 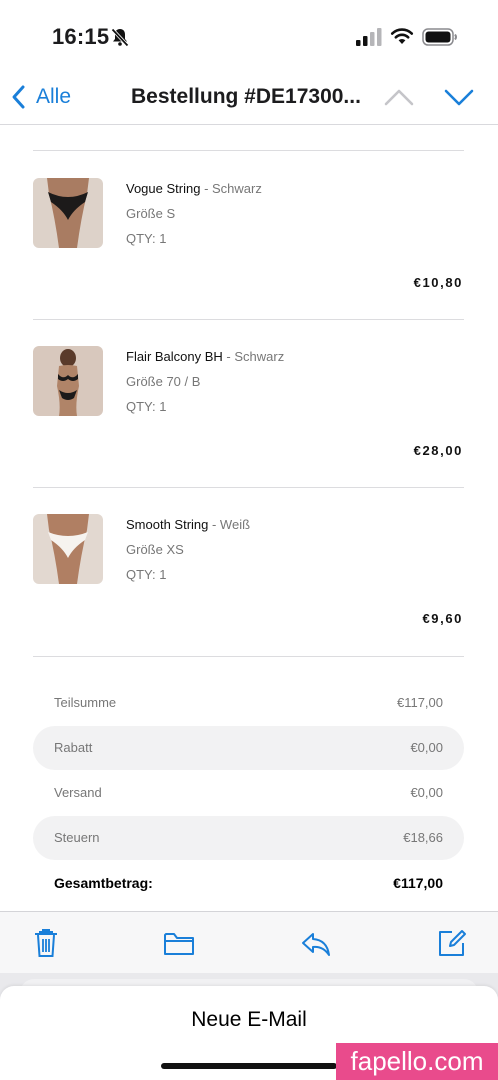 What do you see at coordinates (369, 37) in the screenshot?
I see `cellular-signal-icon` at bounding box center [369, 37].